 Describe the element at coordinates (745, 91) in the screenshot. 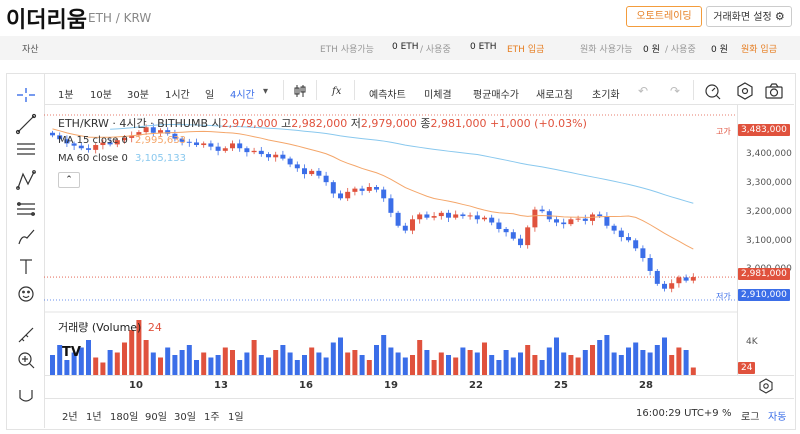

I see `settings-hex-icon` at that location.